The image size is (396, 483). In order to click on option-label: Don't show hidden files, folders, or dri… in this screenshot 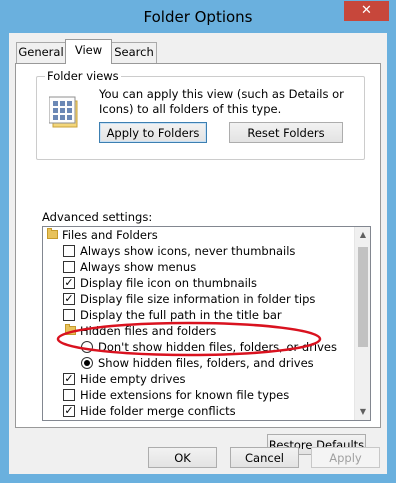, I will do `click(218, 347)`.